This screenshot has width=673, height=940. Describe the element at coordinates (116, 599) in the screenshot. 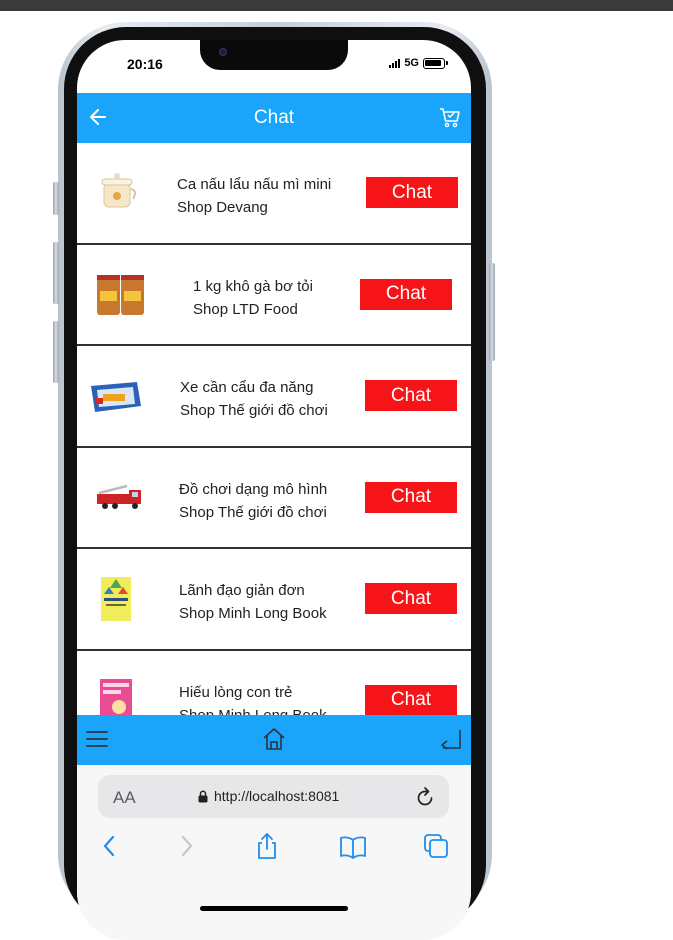

I see `book-yellow-image` at that location.